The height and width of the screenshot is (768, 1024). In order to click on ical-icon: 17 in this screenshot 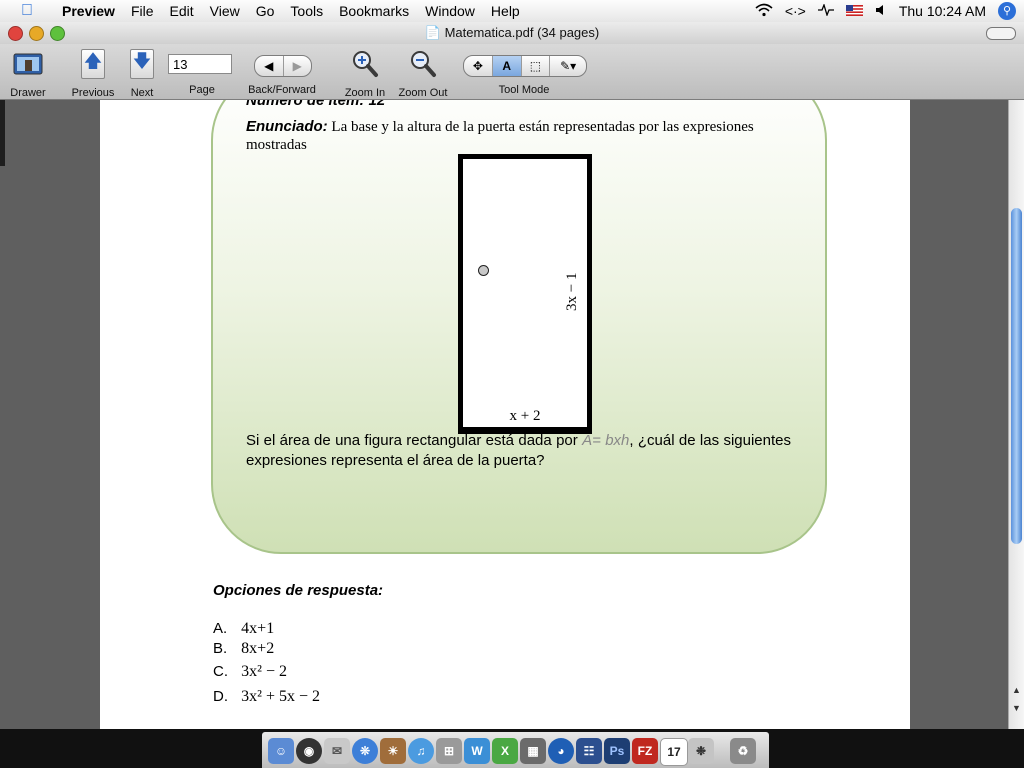, I will do `click(674, 752)`.